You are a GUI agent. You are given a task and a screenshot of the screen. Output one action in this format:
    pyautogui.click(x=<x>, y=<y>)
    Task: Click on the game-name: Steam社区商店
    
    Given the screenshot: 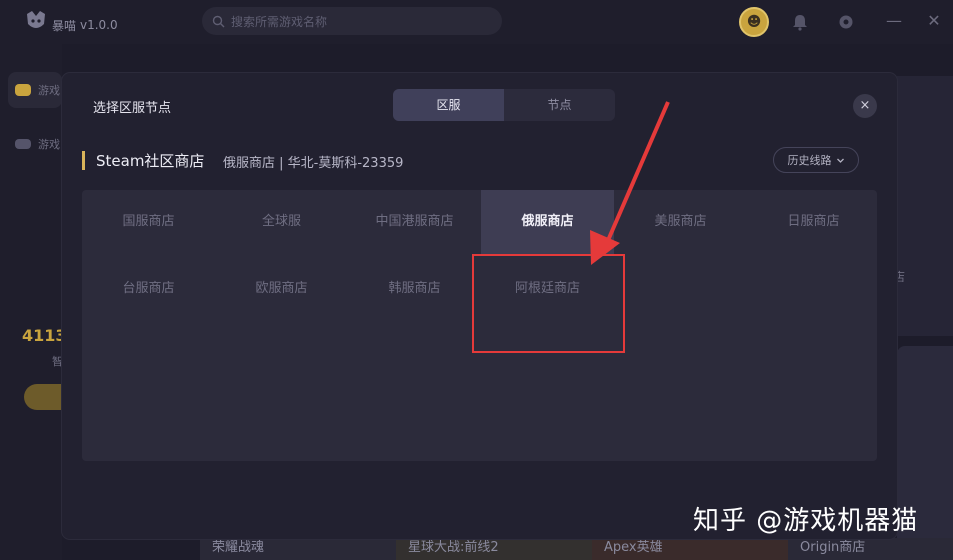 What is the action you would take?
    pyautogui.click(x=150, y=161)
    